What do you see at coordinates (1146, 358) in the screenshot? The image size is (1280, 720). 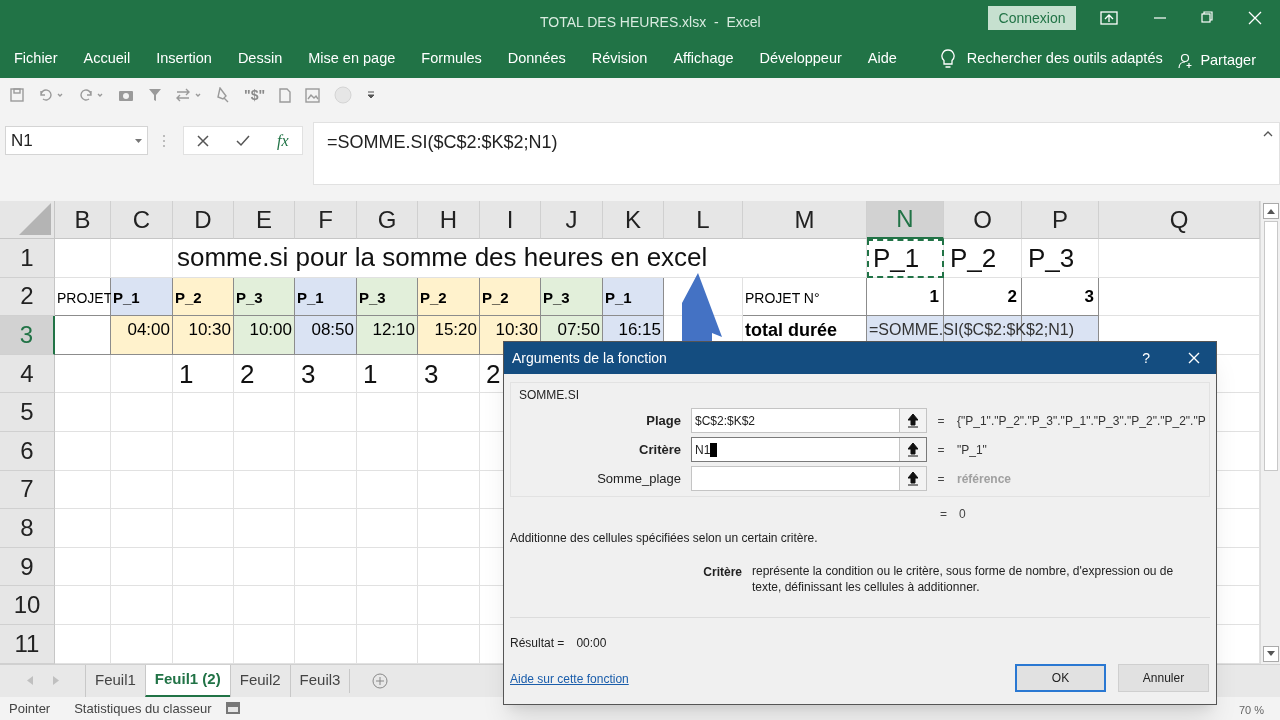 I see `help-button: ?` at bounding box center [1146, 358].